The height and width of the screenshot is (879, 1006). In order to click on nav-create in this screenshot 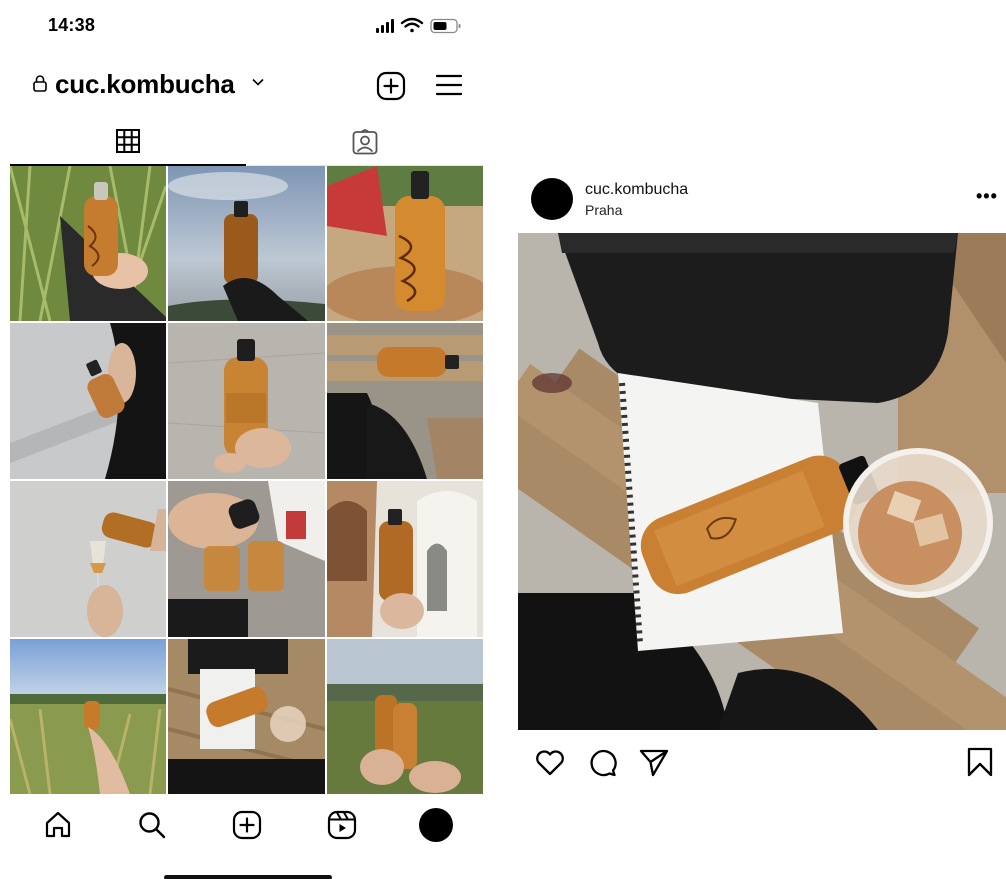, I will do `click(247, 825)`.